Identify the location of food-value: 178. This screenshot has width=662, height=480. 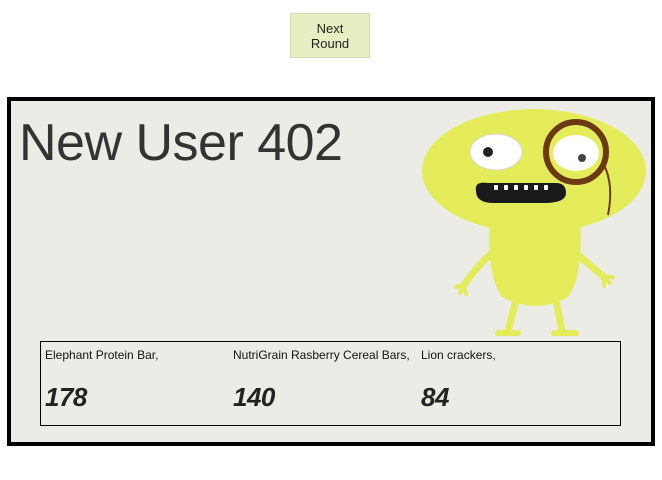
(66, 397).